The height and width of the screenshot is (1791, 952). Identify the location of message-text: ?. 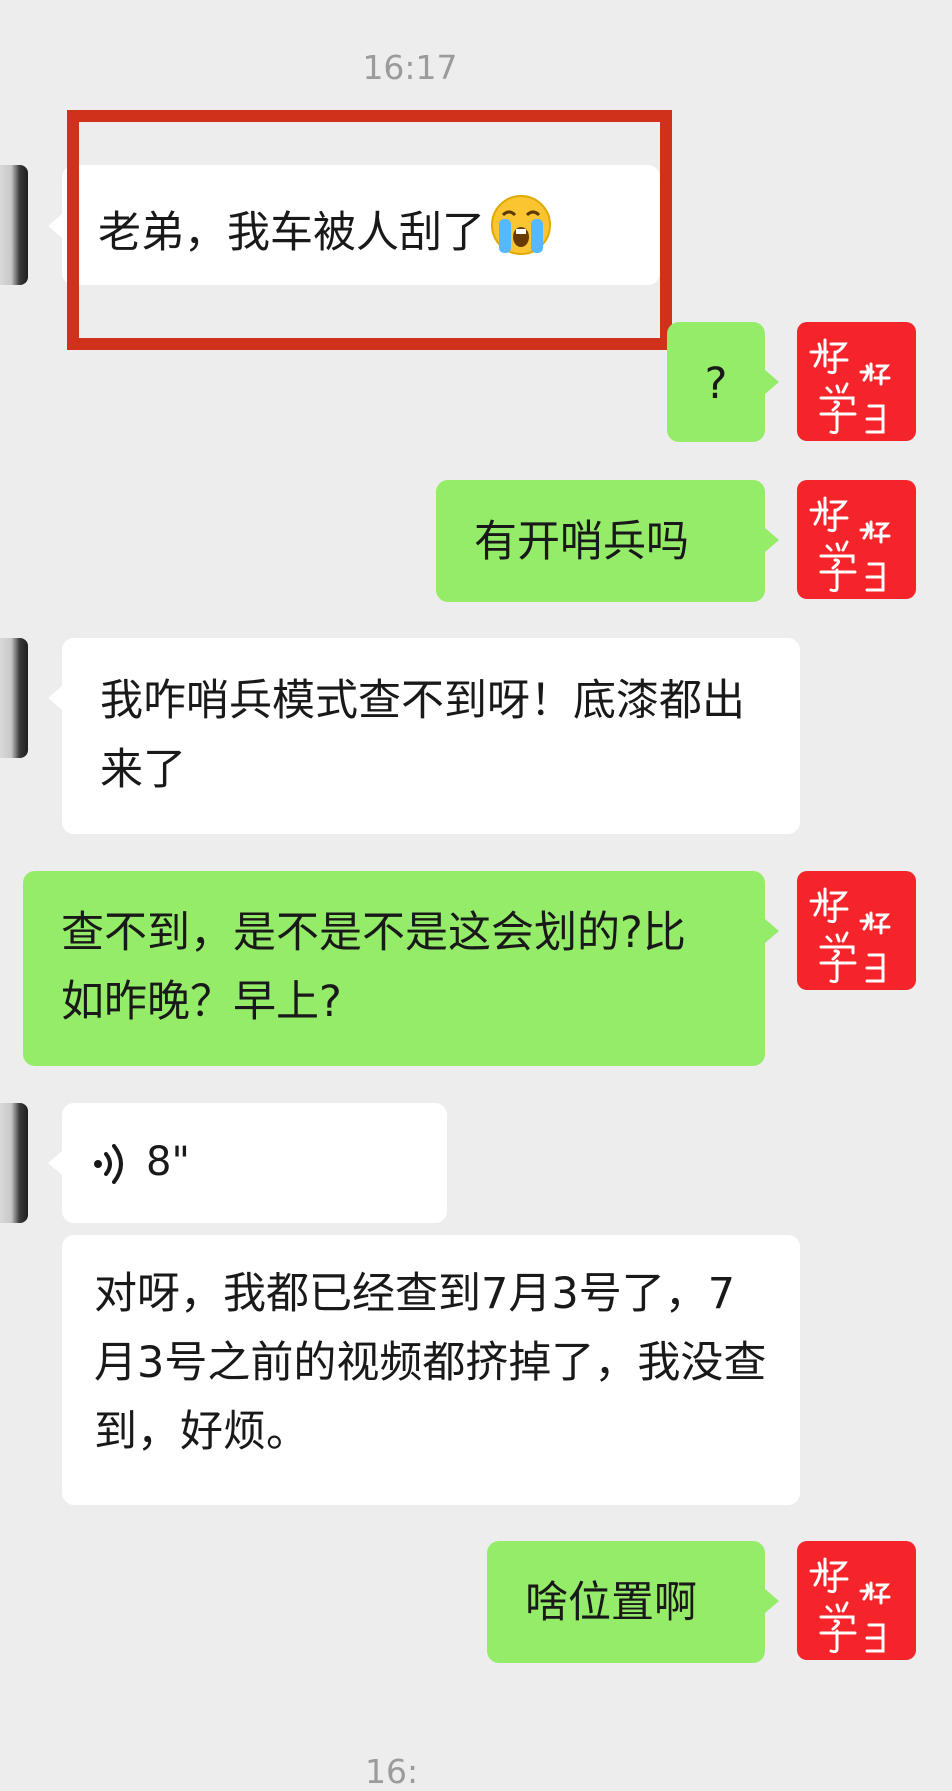
(716, 384).